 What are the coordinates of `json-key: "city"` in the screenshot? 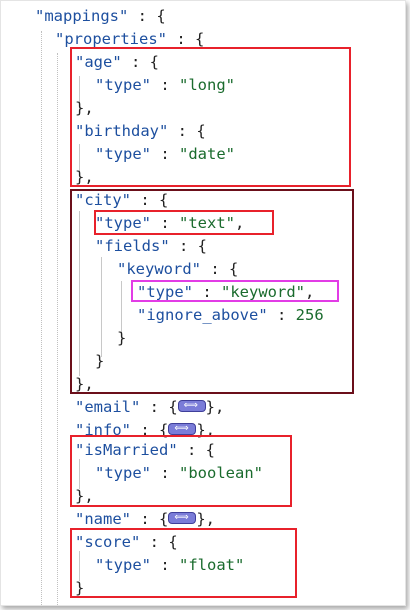 It's located at (103, 200).